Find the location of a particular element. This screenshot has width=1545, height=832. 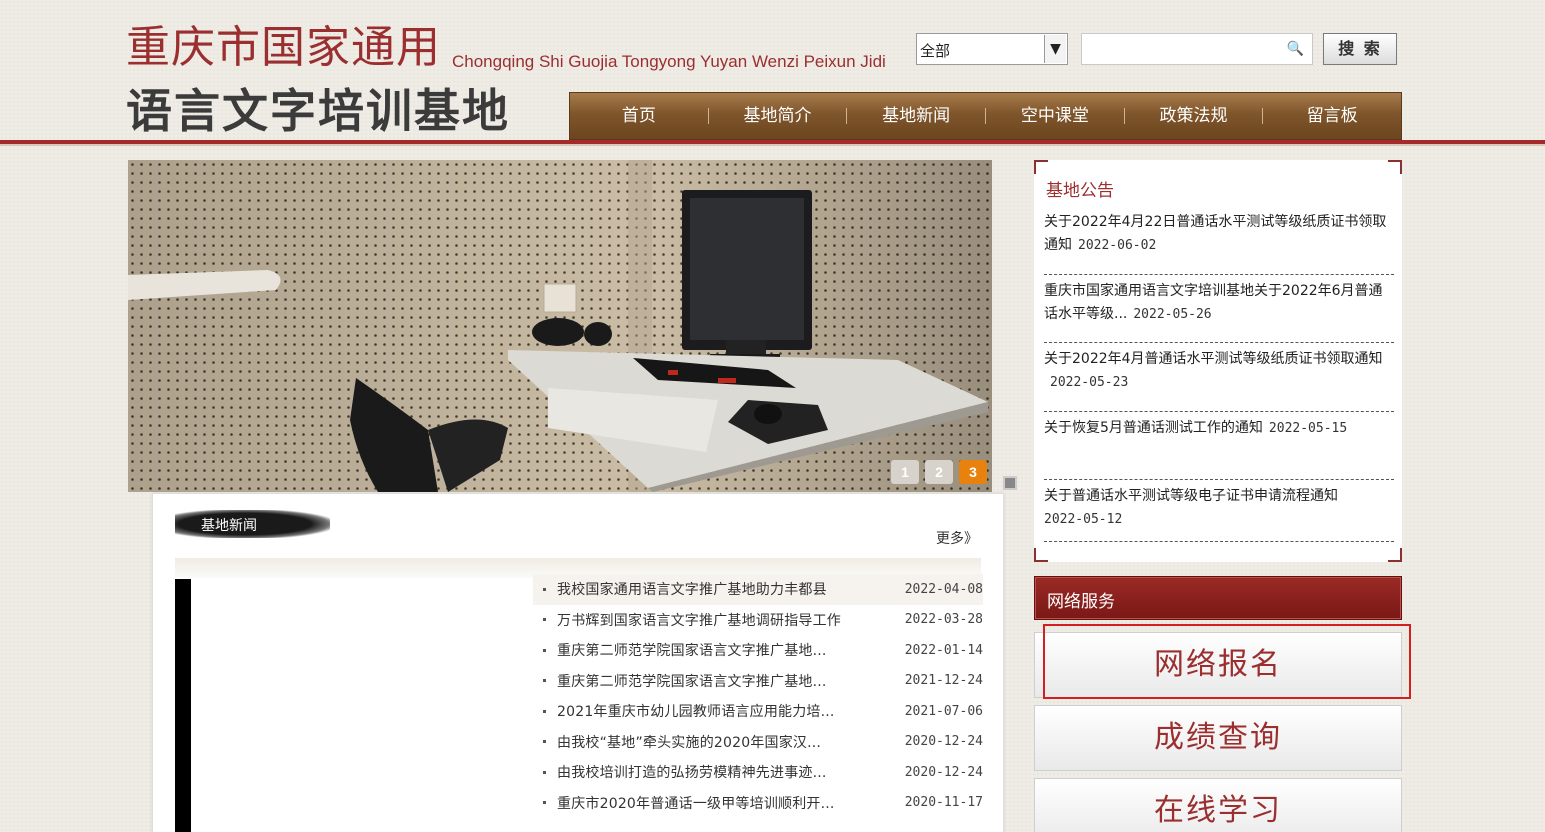

logo-title-line1: 重庆市国家通用 is located at coordinates (283, 47).